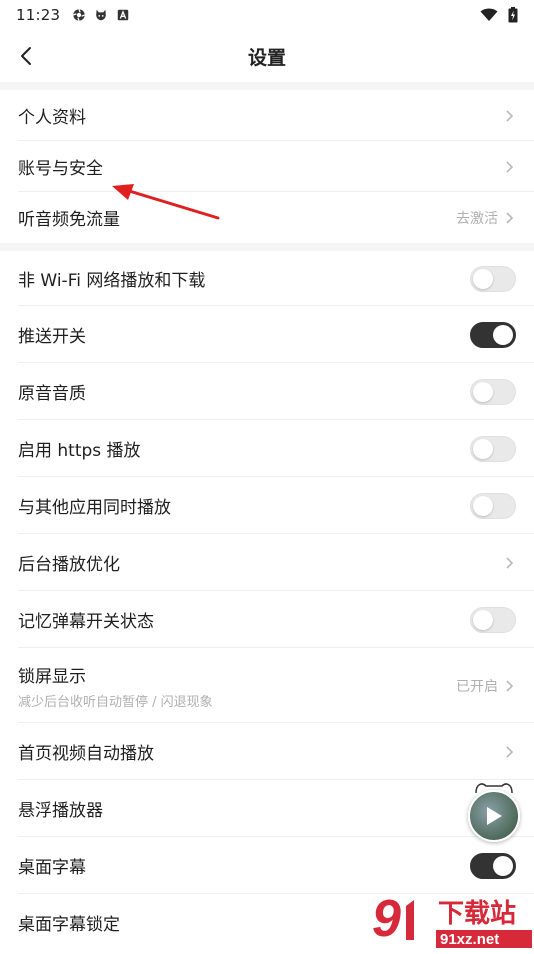 This screenshot has width=534, height=954. Describe the element at coordinates (52, 337) in the screenshot. I see `row-label: 推送开关` at that location.